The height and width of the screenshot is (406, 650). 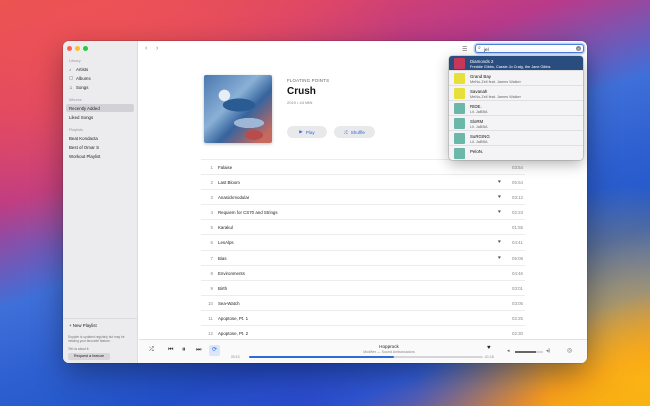 What do you see at coordinates (516, 138) in the screenshot?
I see `search-result-item: SuRGING Lil. JaBBA` at bounding box center [516, 138].